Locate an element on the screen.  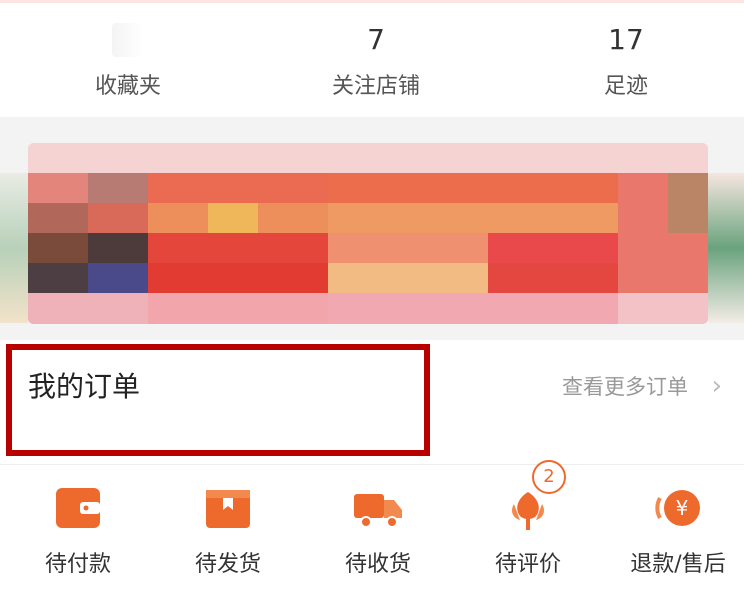
order-refund-aftersale: ¥ 退款/售后 is located at coordinates (676, 540).